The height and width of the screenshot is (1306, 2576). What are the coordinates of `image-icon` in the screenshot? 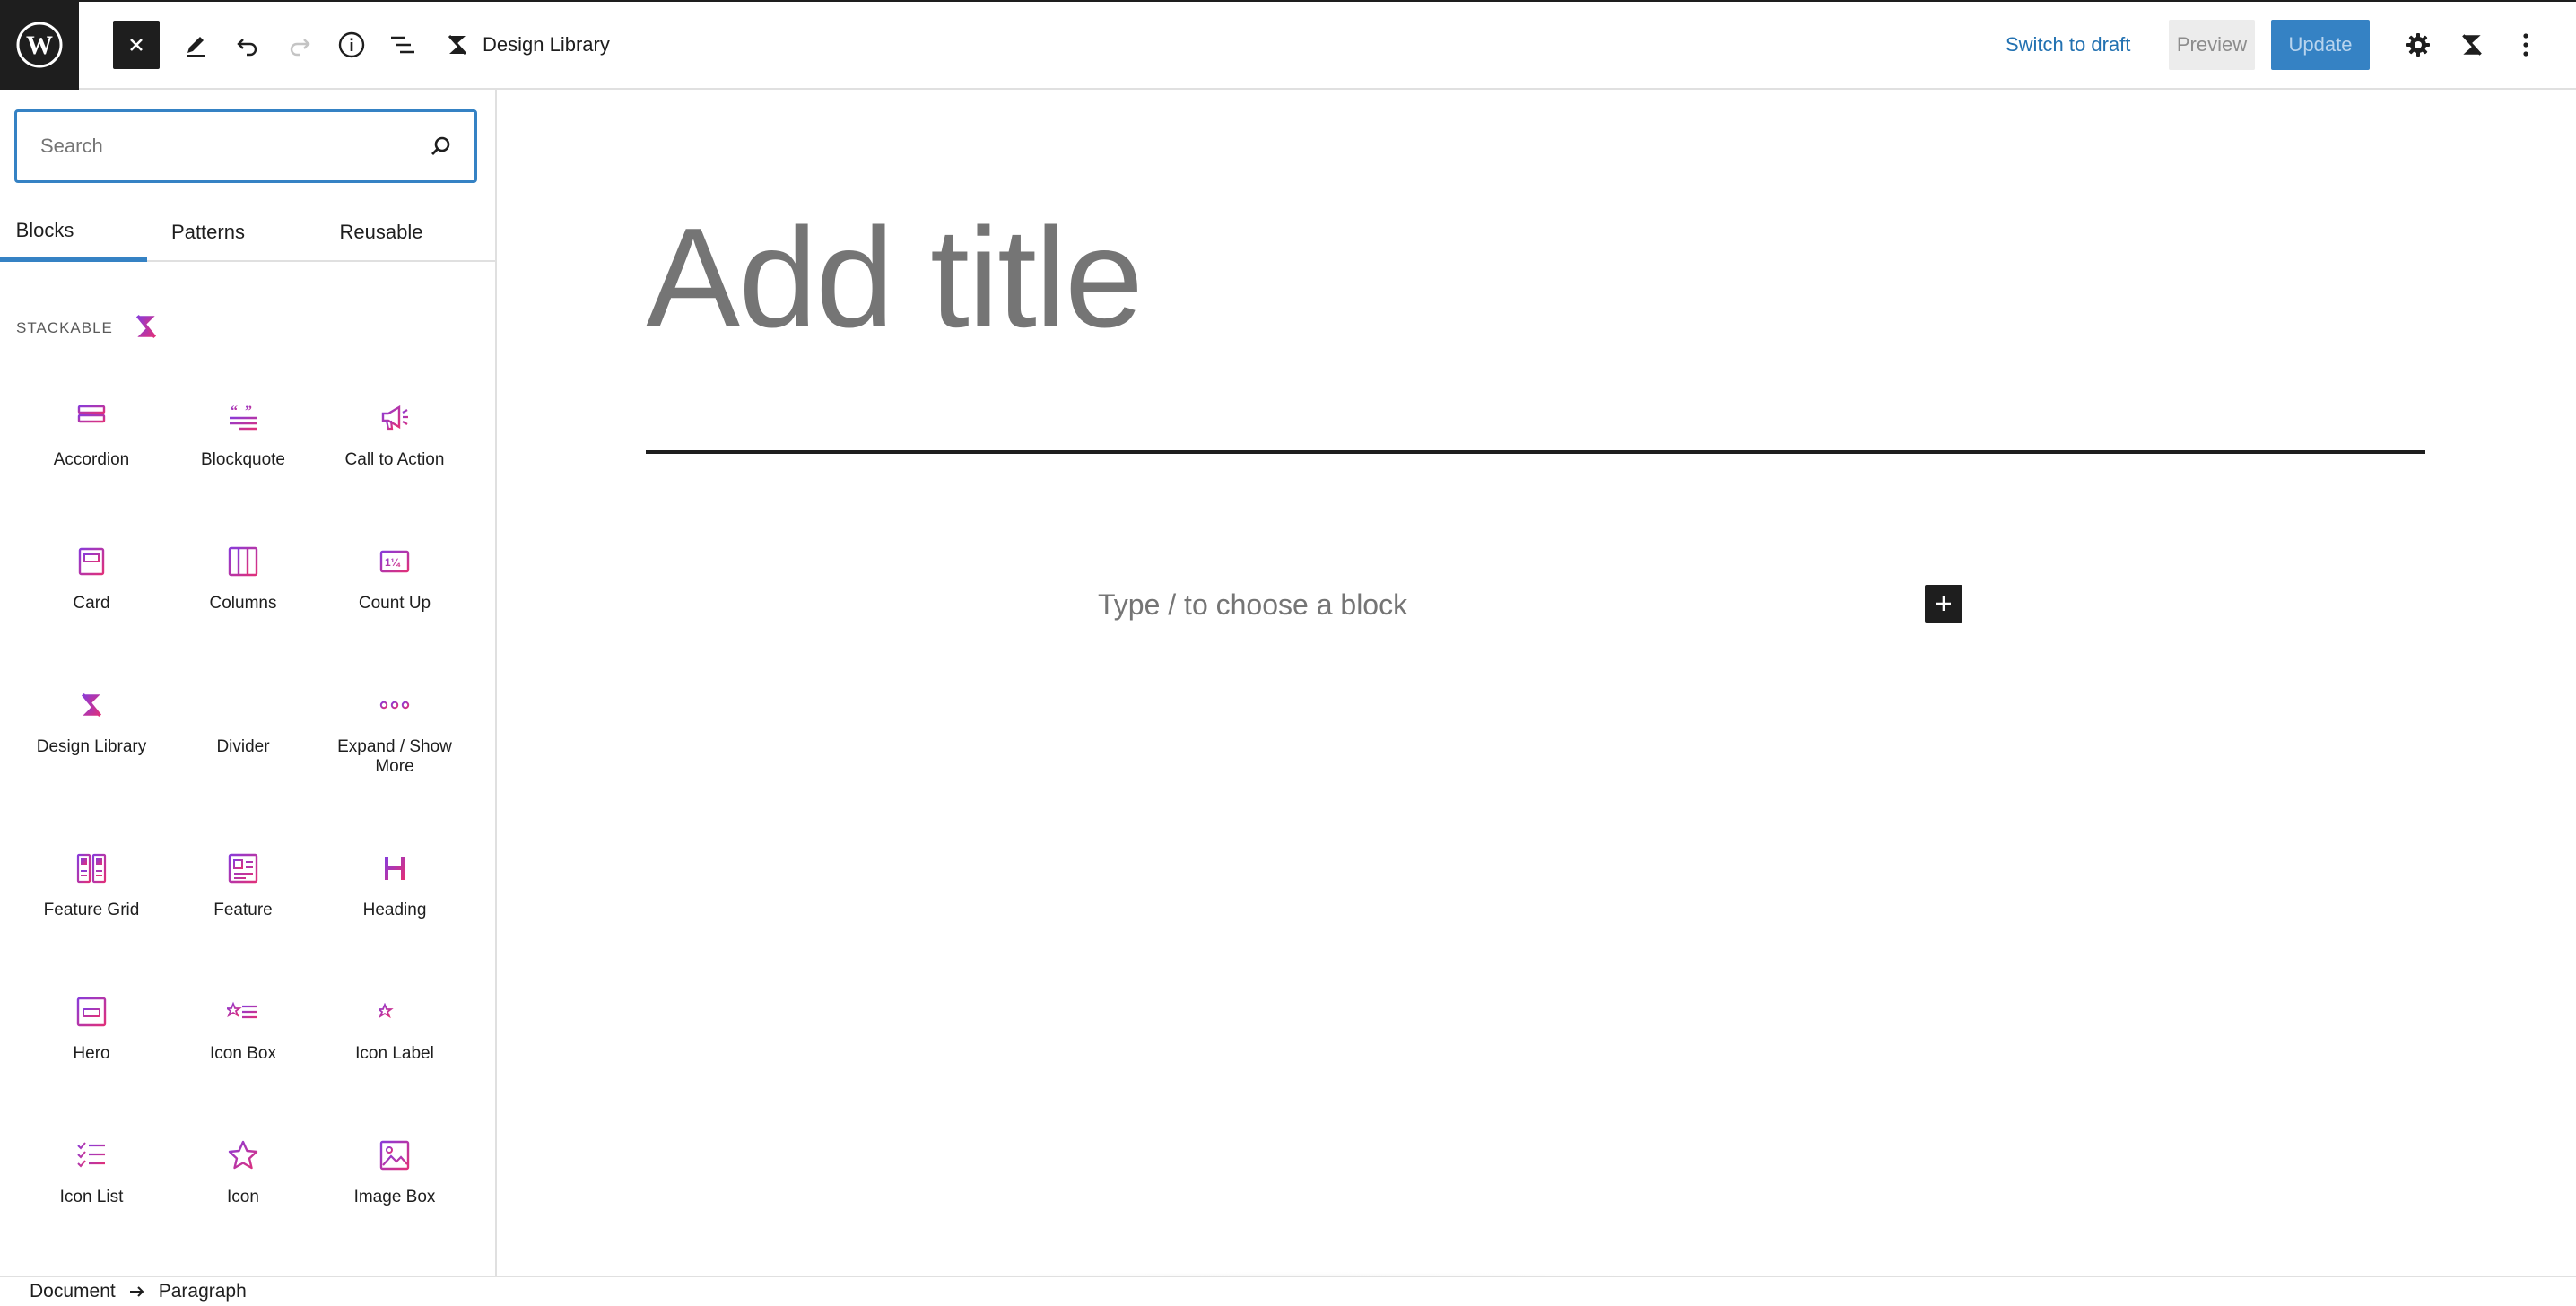 It's located at (394, 1155).